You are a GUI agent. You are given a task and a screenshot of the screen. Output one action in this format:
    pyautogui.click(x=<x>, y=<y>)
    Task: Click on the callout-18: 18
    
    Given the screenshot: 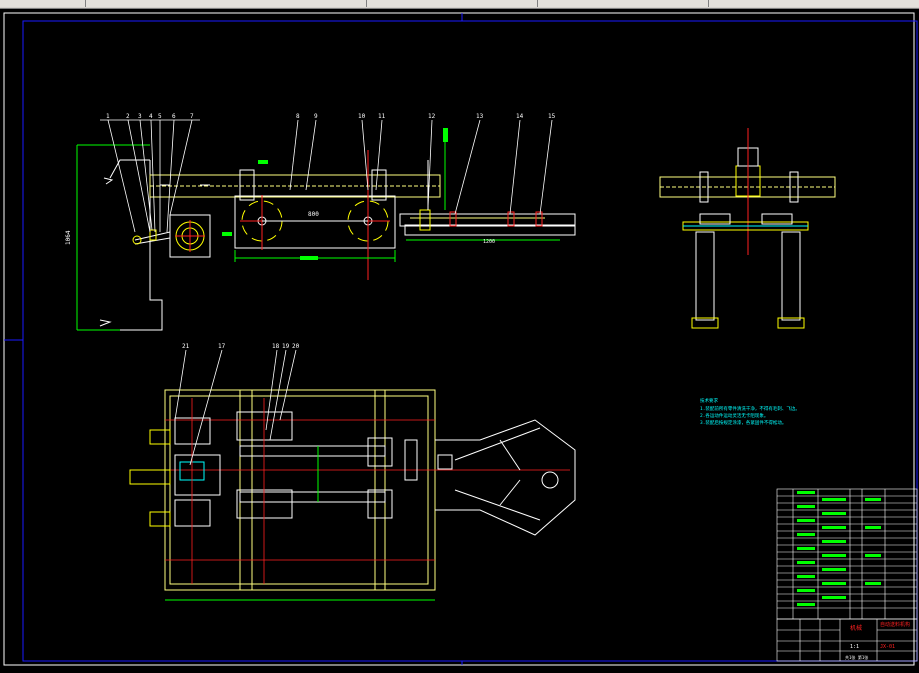 What is the action you would take?
    pyautogui.click(x=276, y=346)
    